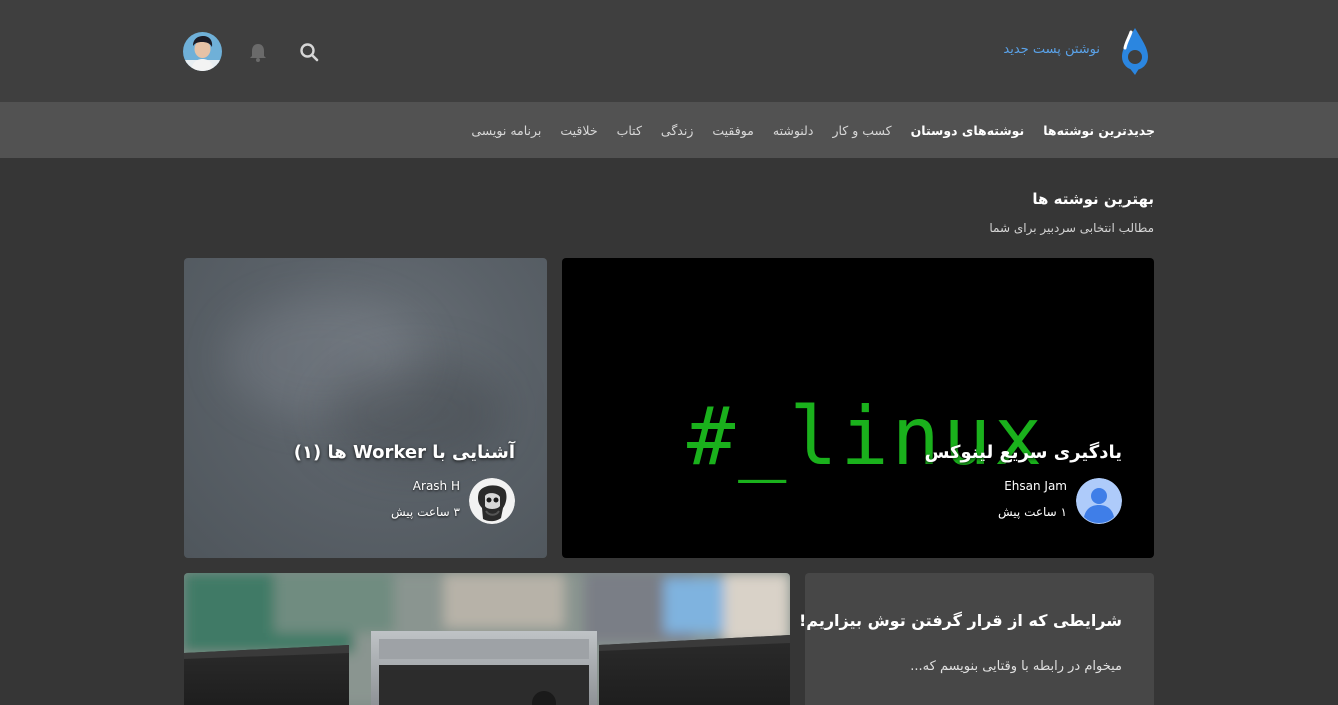 Image resolution: width=1338 pixels, height=705 pixels. What do you see at coordinates (677, 130) in the screenshot?
I see `category-item: زندگی` at bounding box center [677, 130].